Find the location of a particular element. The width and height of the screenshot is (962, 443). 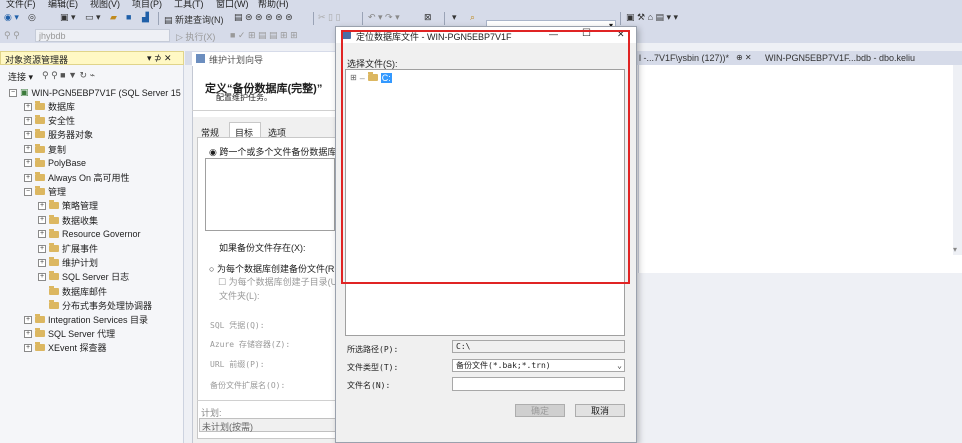

tree-item: + Integration Services 目录 is located at coordinates (86, 319).